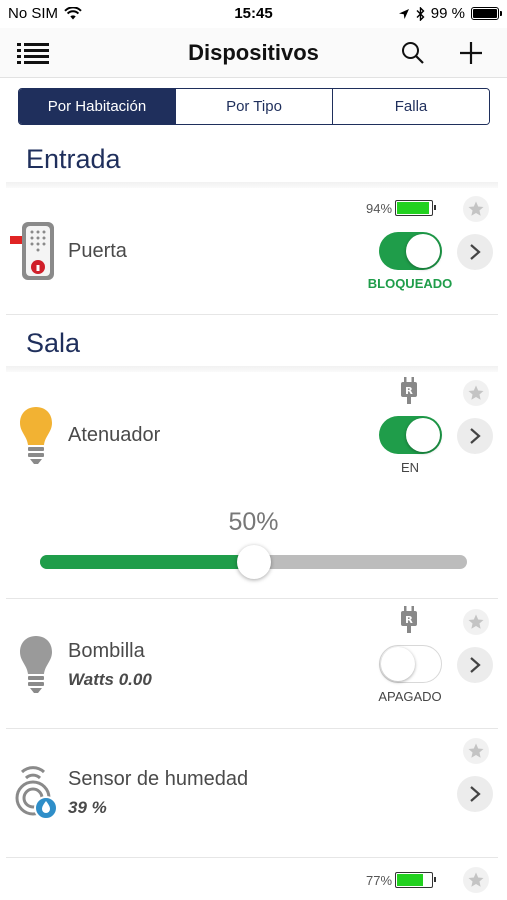 Image resolution: width=507 pixels, height=900 pixels. What do you see at coordinates (110, 679) in the screenshot?
I see `device-subtitle: Watts 0.00` at bounding box center [110, 679].